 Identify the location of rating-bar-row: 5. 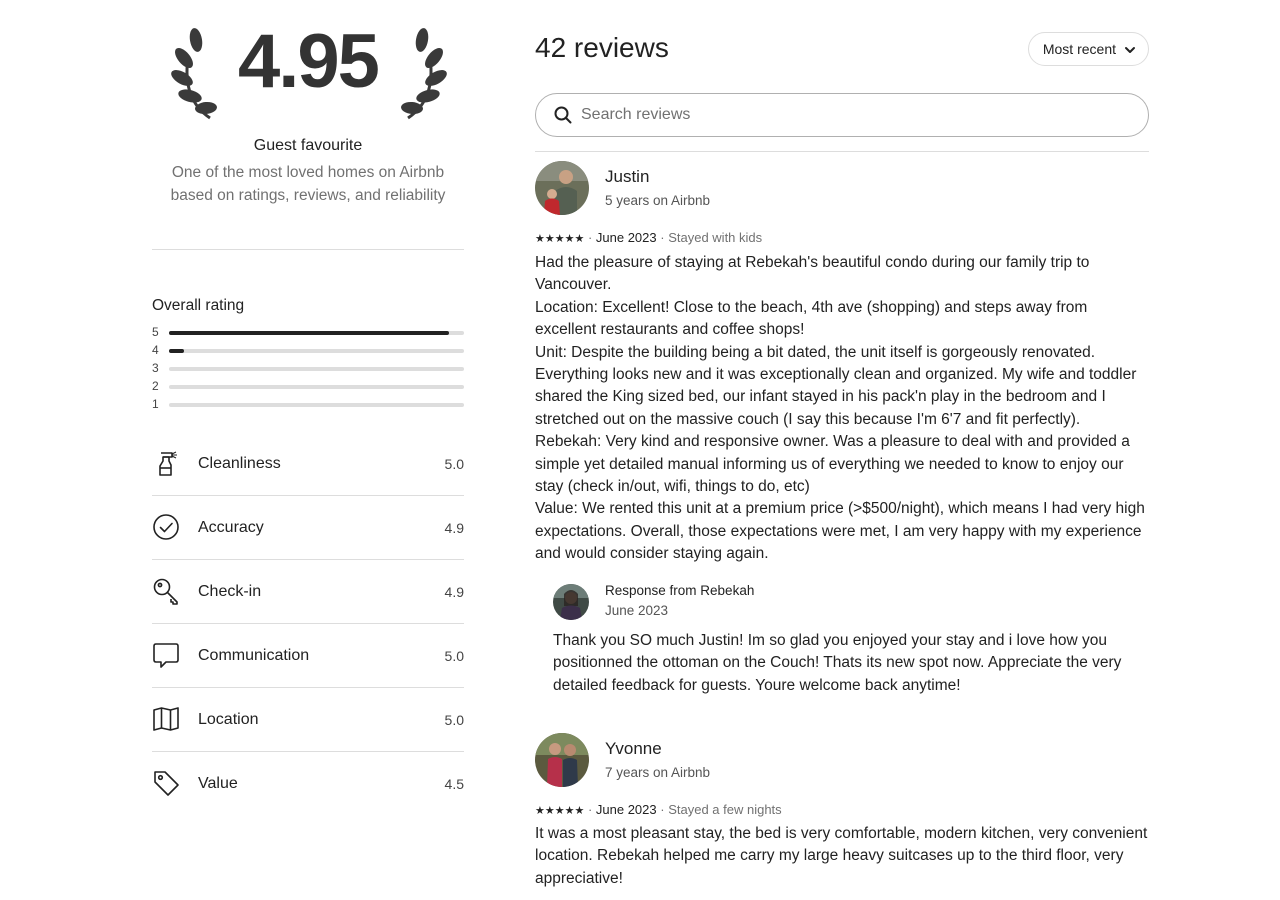
(308, 333).